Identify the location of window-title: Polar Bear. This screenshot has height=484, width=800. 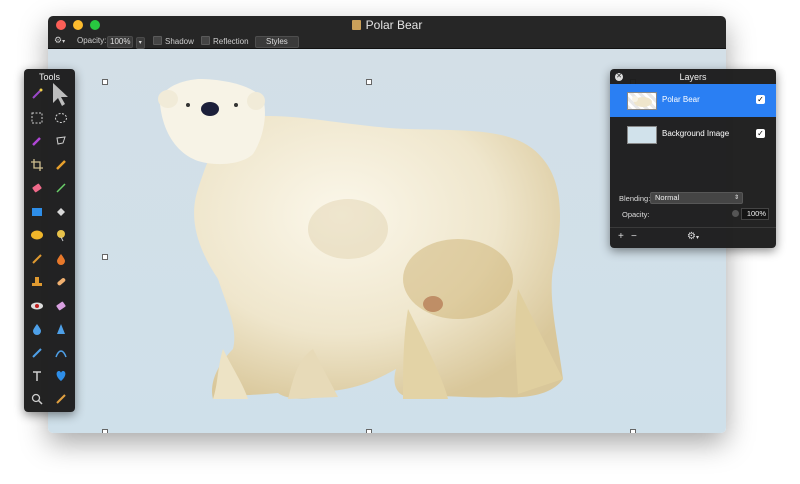
(387, 25).